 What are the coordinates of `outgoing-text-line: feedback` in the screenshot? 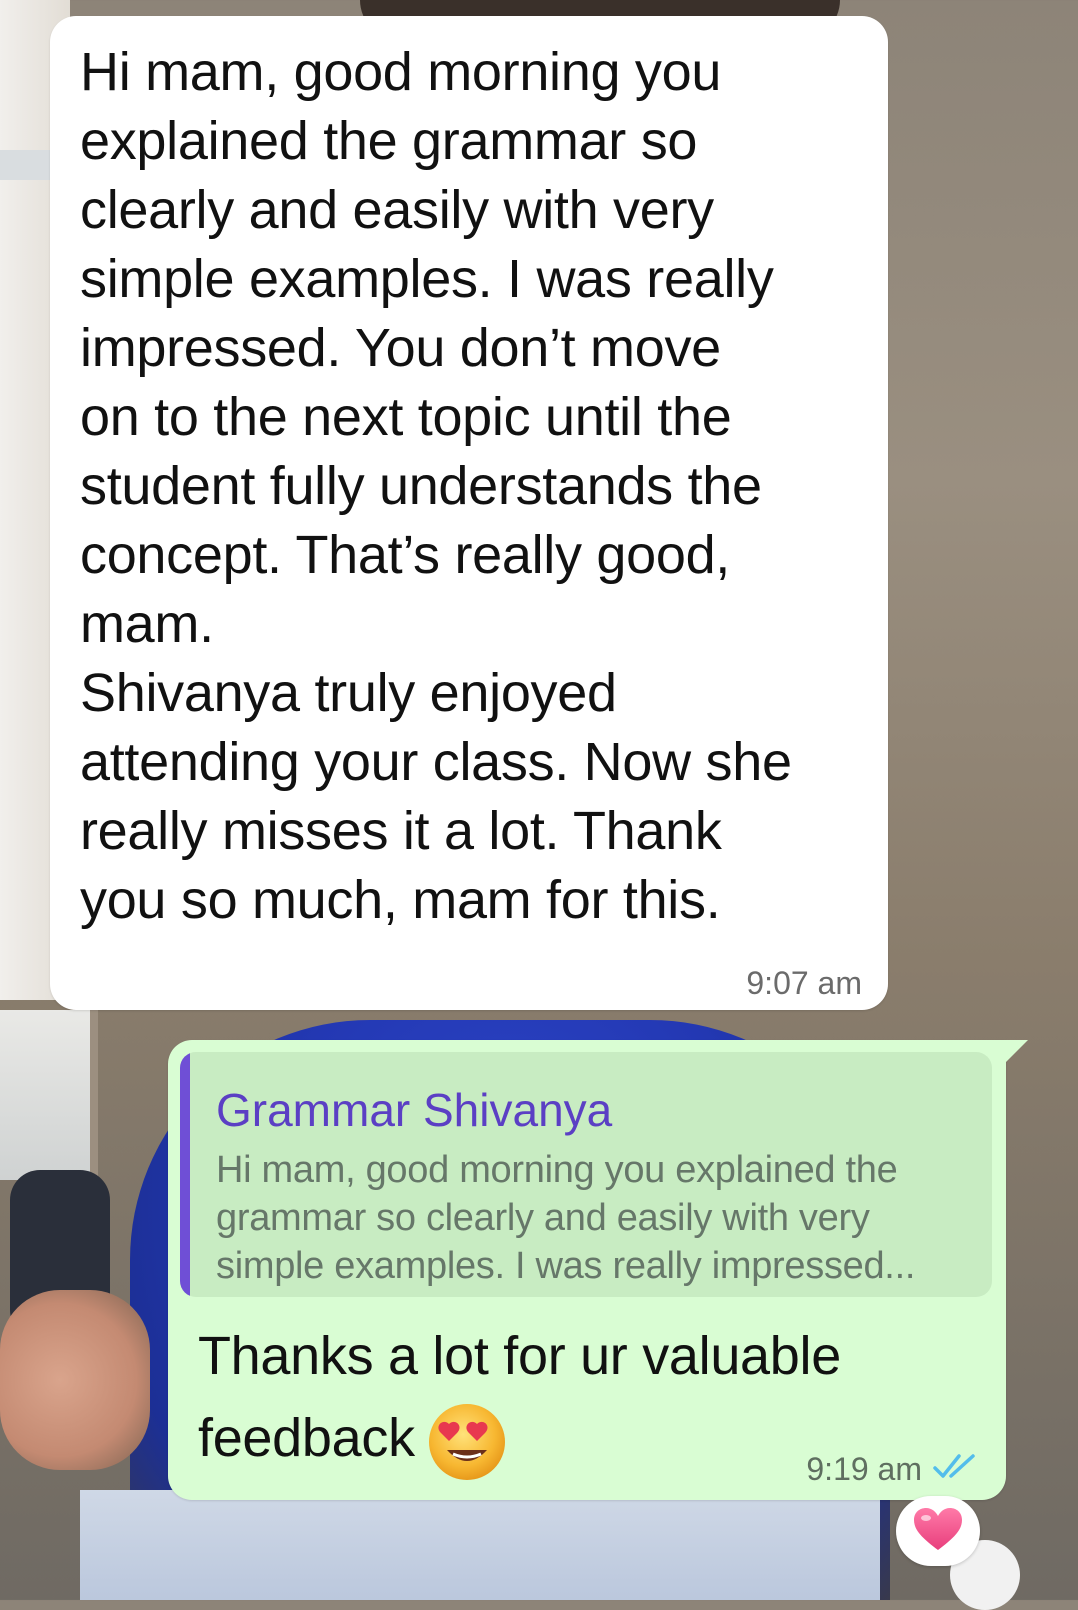 It's located at (306, 1438).